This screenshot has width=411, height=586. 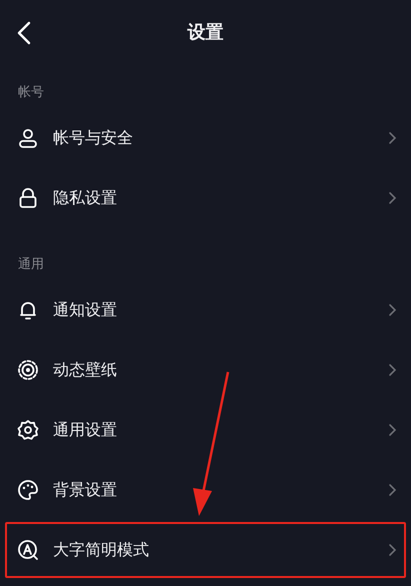 I want to click on wallpaper-icon, so click(x=28, y=370).